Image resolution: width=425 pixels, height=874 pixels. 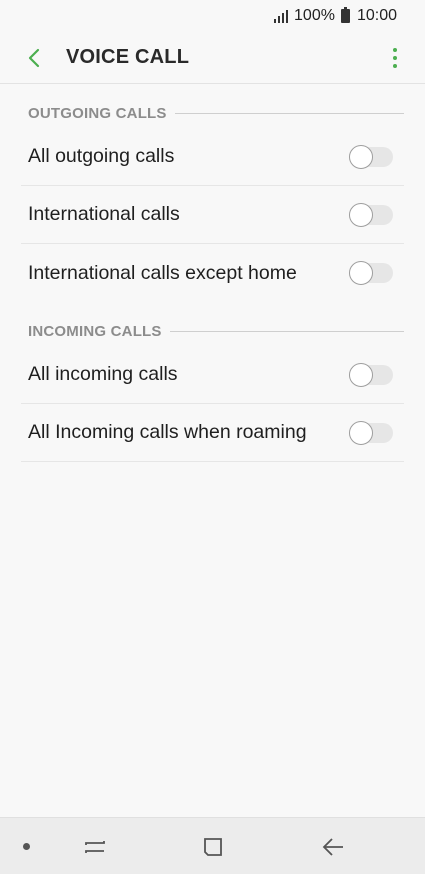 I want to click on more-options-button, so click(x=395, y=58).